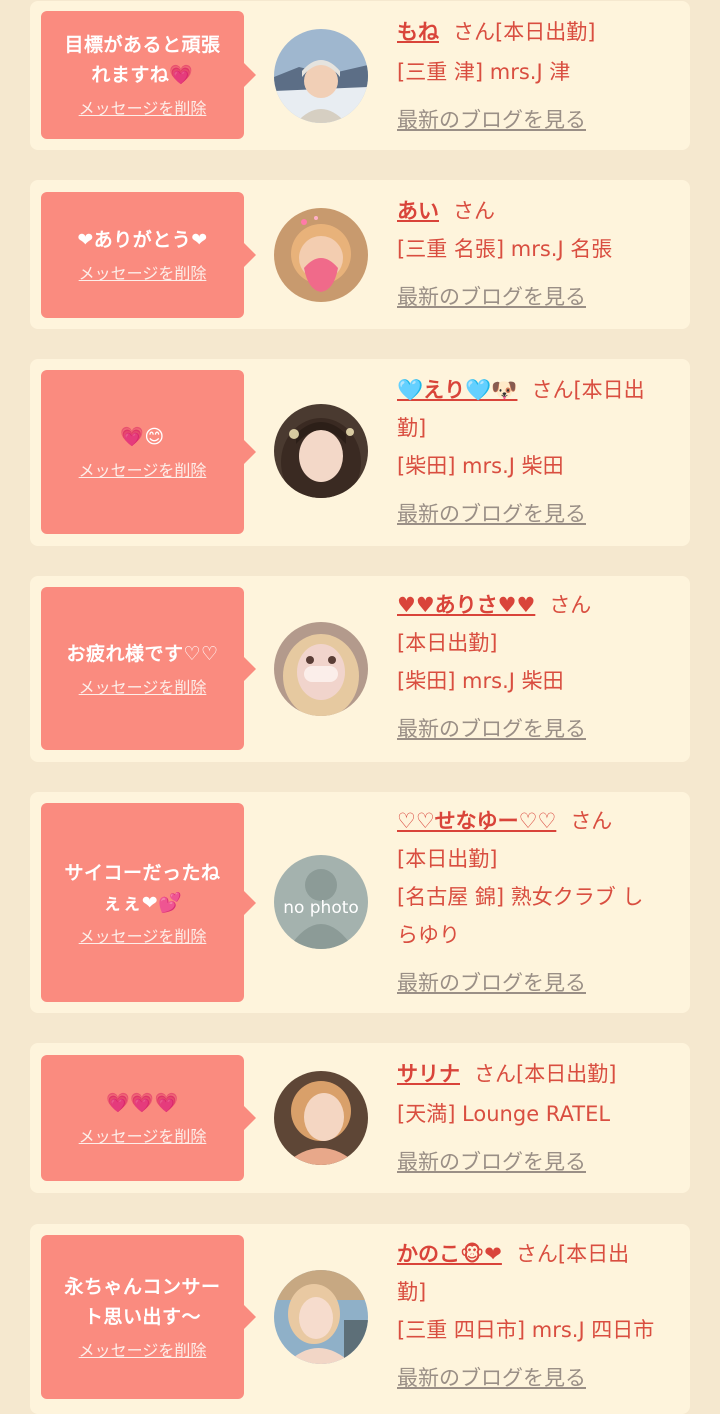  Describe the element at coordinates (142, 887) in the screenshot. I see `message-text: サイコーだったね ぇぇ❤💕` at that location.